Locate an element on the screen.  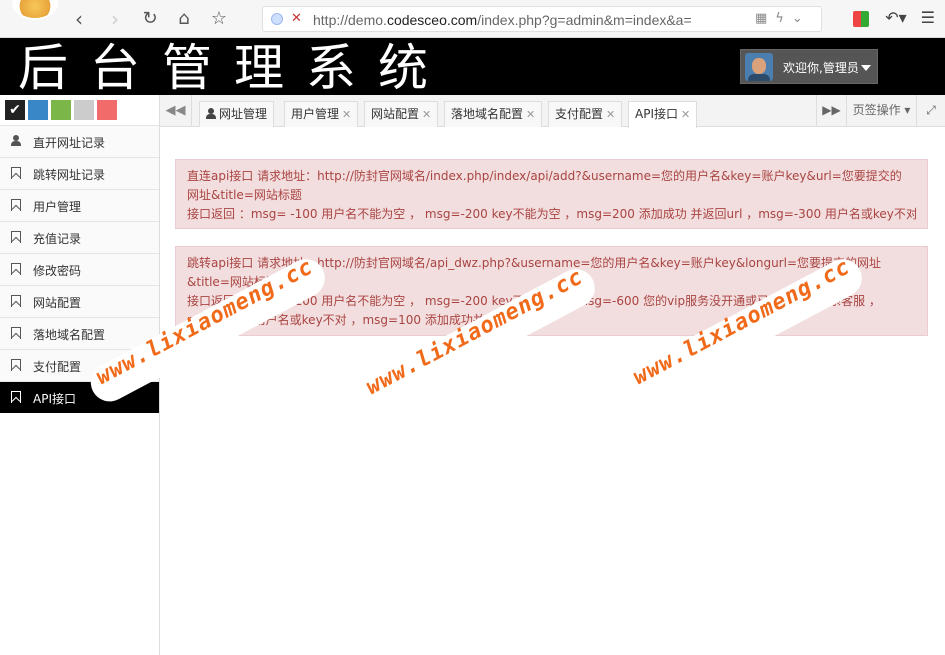
tab-landing-domain: 落地域名配置 ✕ is located at coordinates (493, 114).